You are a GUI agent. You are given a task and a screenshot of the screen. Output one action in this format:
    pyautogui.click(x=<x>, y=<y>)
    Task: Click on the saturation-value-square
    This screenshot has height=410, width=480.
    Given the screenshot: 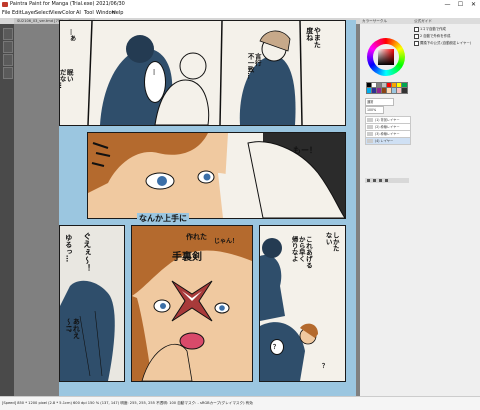 What is the action you would take?
    pyautogui.click(x=386, y=57)
    